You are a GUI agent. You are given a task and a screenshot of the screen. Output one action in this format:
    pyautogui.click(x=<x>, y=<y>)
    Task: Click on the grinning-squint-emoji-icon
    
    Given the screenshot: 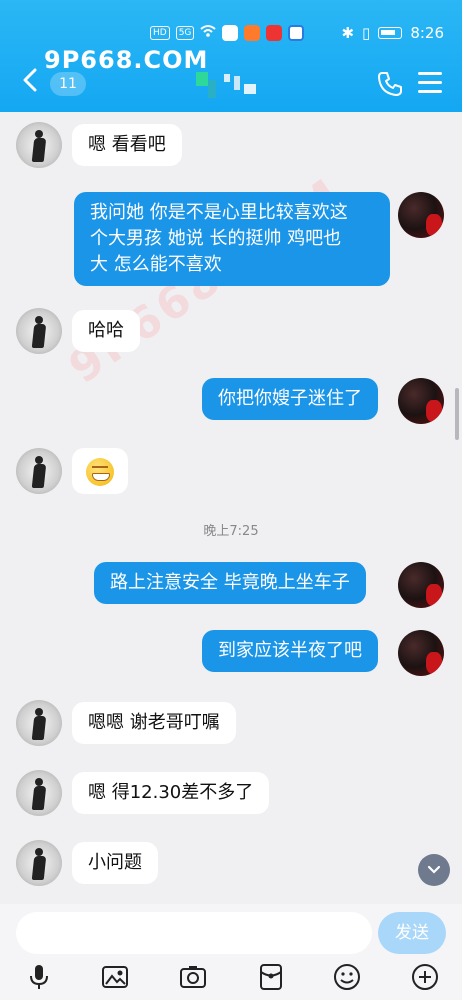 What is the action you would take?
    pyautogui.click(x=100, y=472)
    